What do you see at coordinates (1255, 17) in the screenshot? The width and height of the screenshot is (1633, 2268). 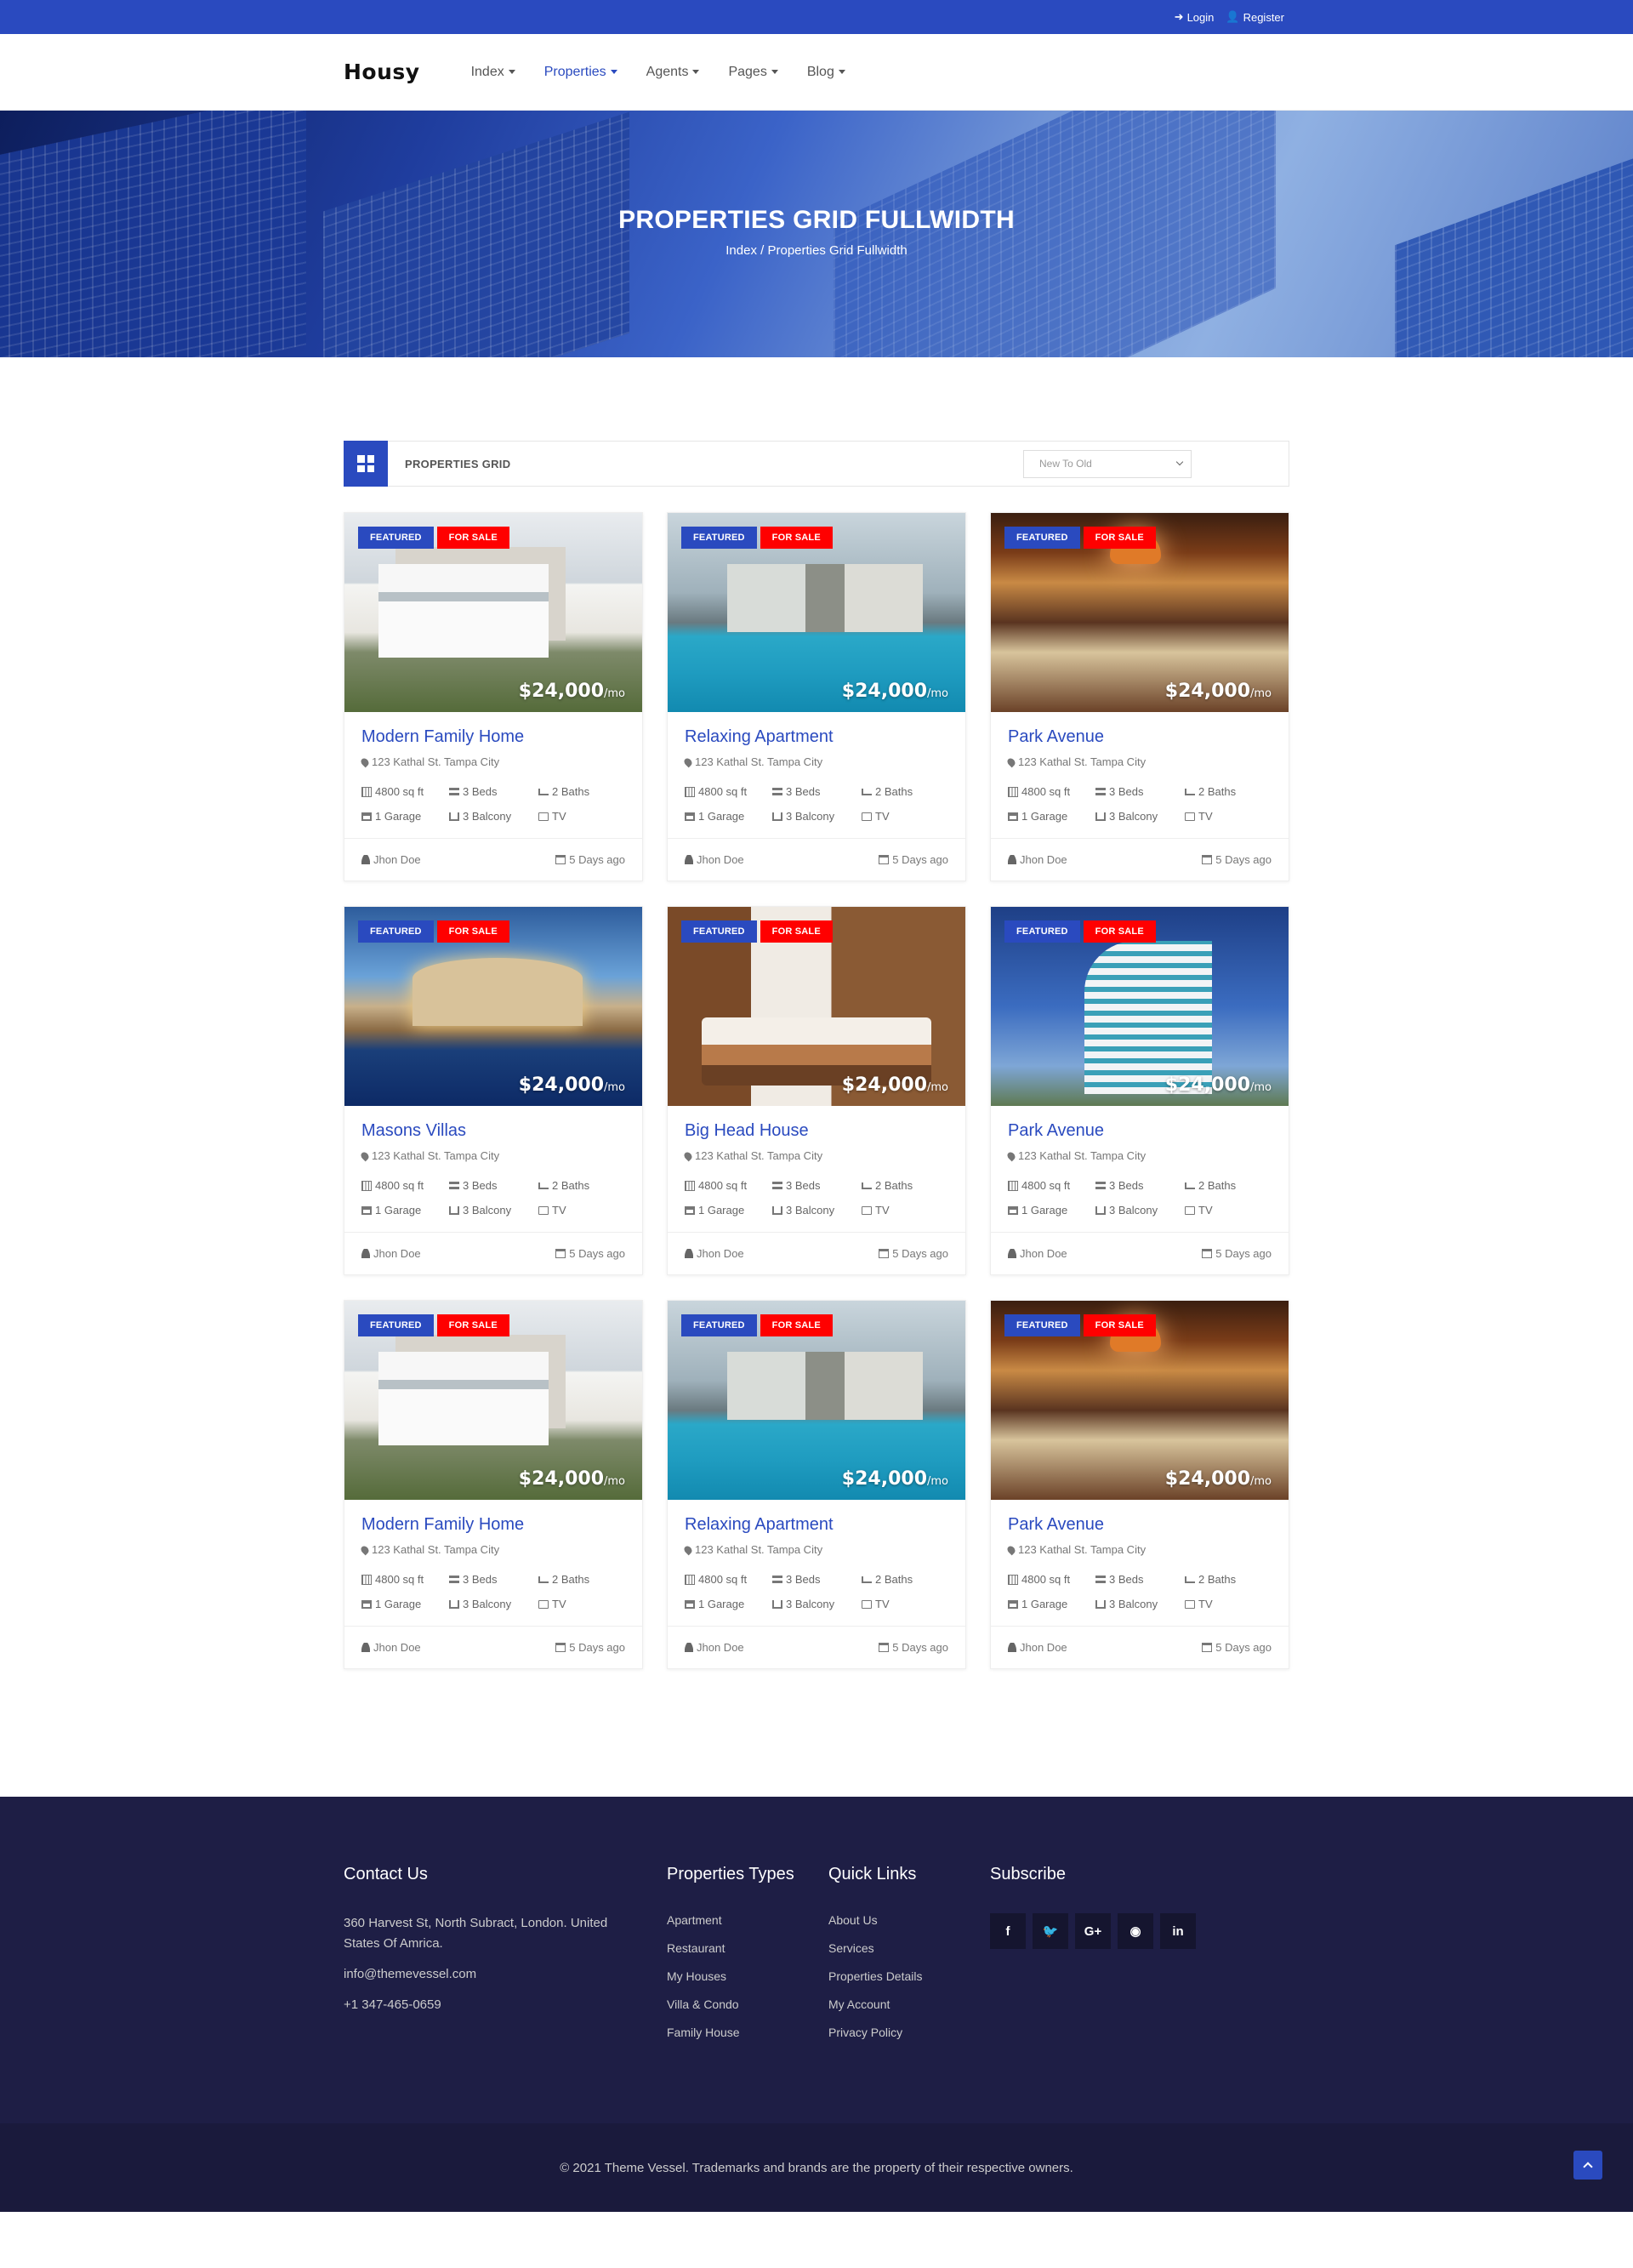 I see `register-link: 👤 Register` at bounding box center [1255, 17].